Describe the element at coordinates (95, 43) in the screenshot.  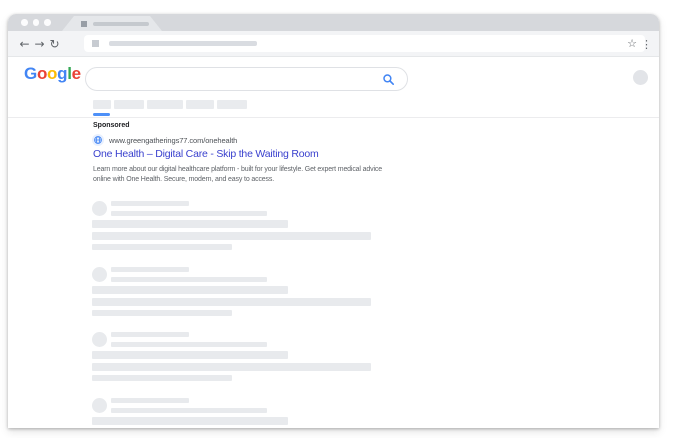
I see `site-favicon-placeholder` at that location.